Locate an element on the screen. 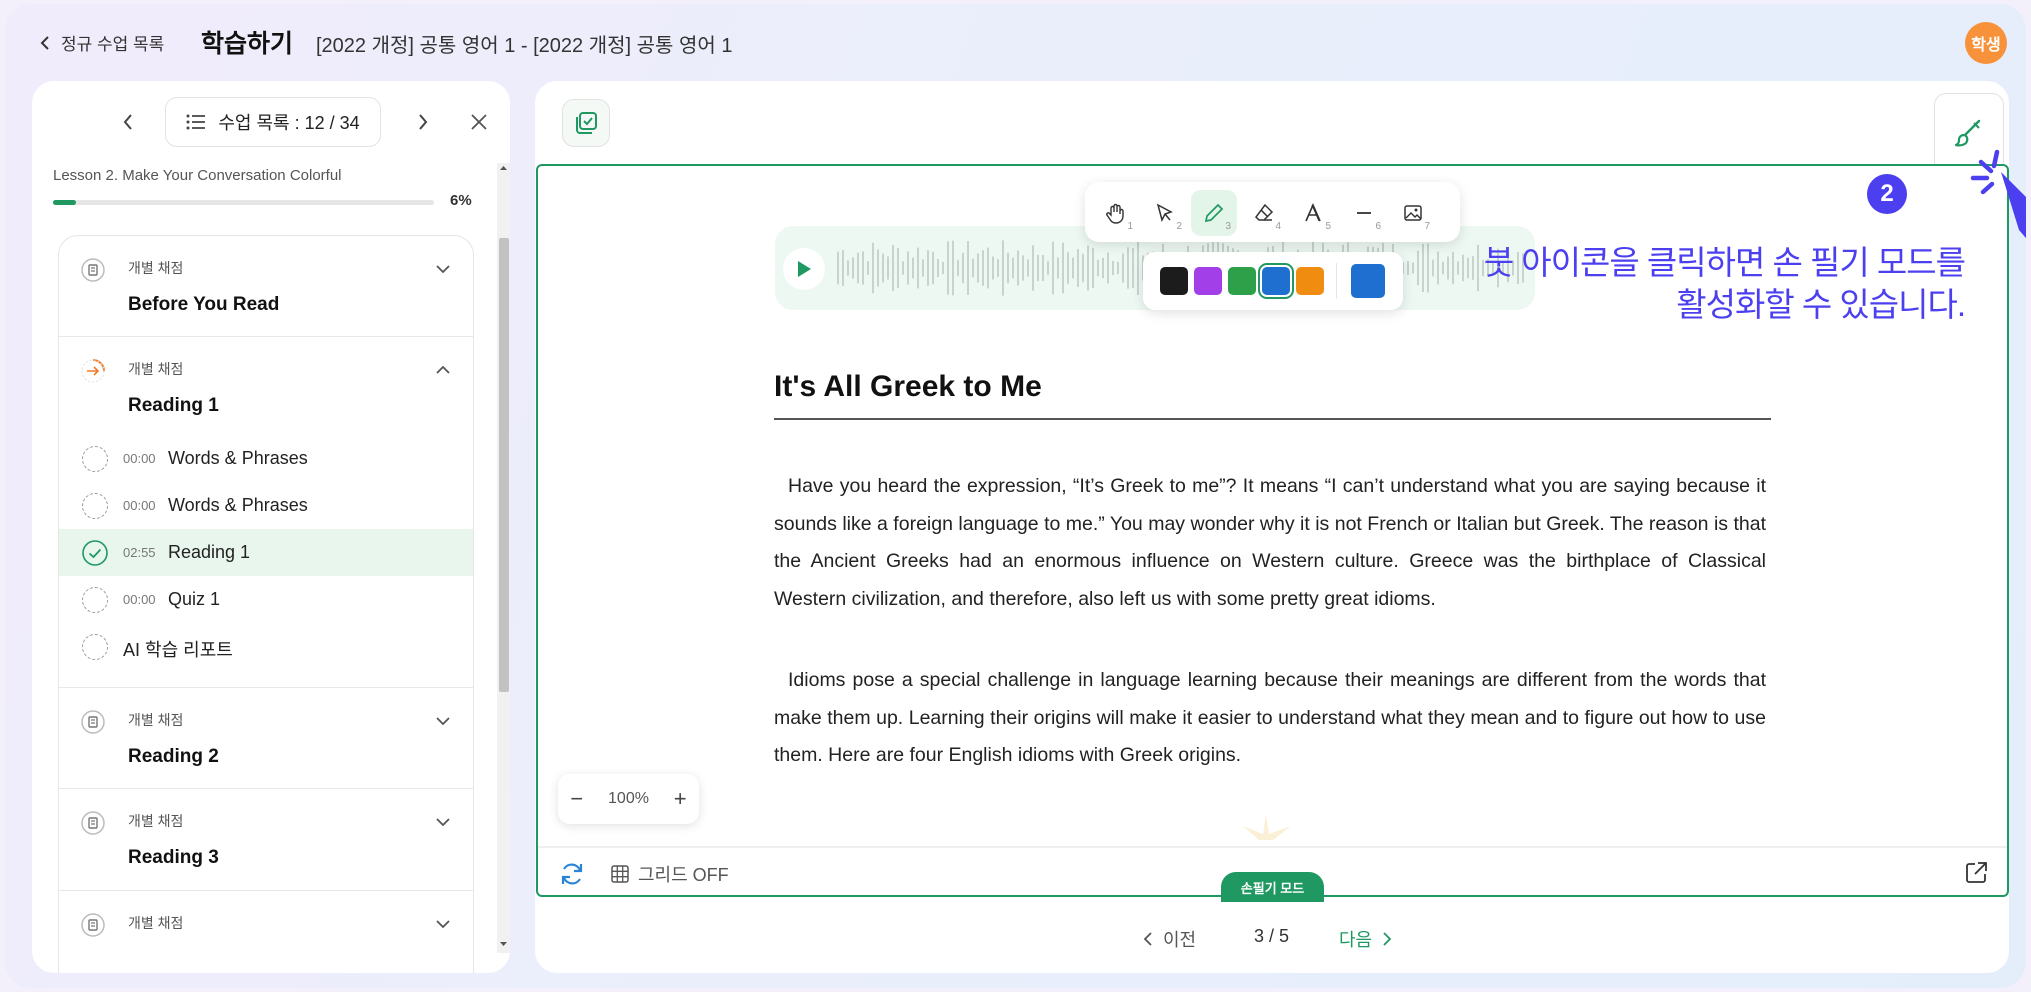  back-to-list-link: 정규 수업 목록 is located at coordinates (101, 42).